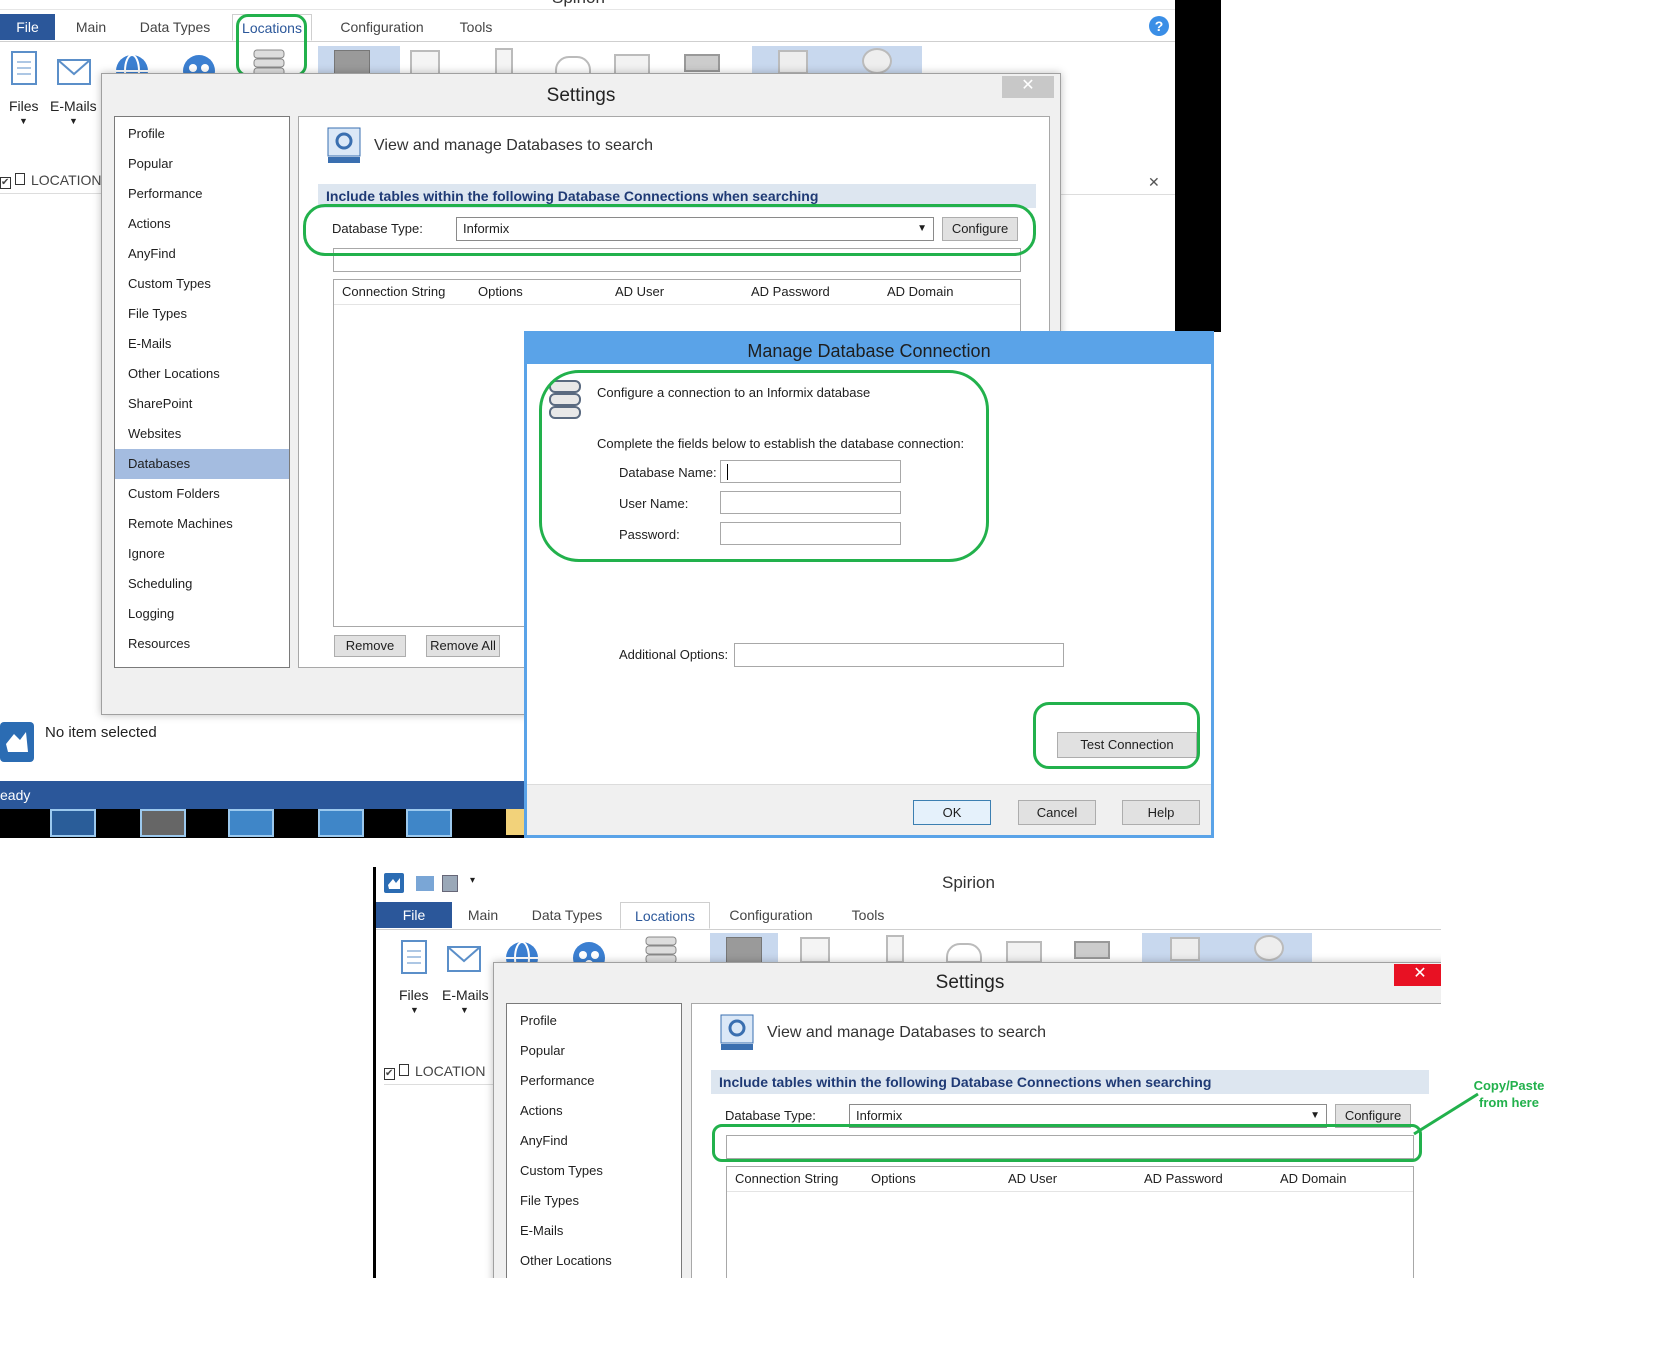 The height and width of the screenshot is (1368, 1653). What do you see at coordinates (1159, 26) in the screenshot?
I see `help-icon: ?` at bounding box center [1159, 26].